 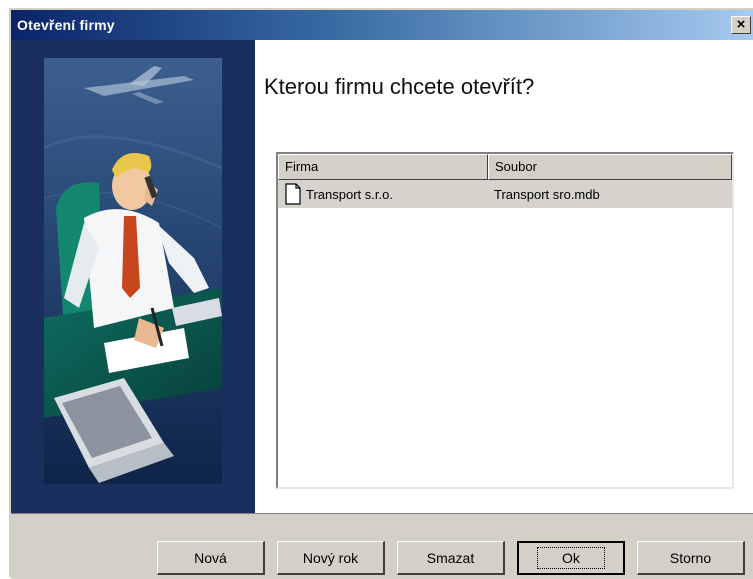 What do you see at coordinates (382, 25) in the screenshot?
I see `title-bar: Otevření firmy ×` at bounding box center [382, 25].